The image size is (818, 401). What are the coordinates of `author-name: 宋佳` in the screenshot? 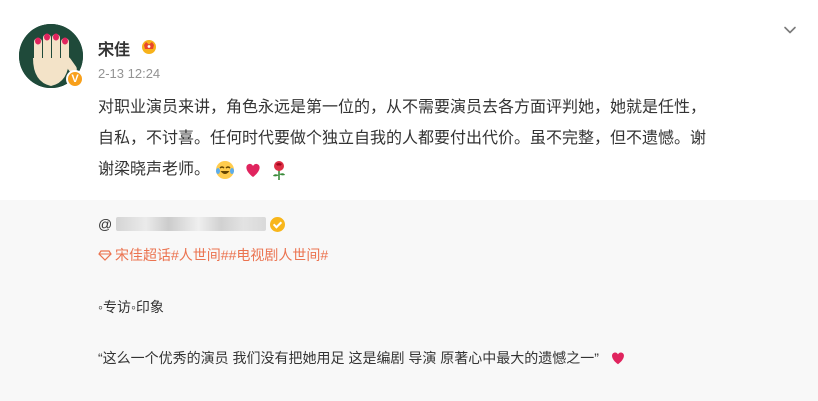 It's located at (114, 48).